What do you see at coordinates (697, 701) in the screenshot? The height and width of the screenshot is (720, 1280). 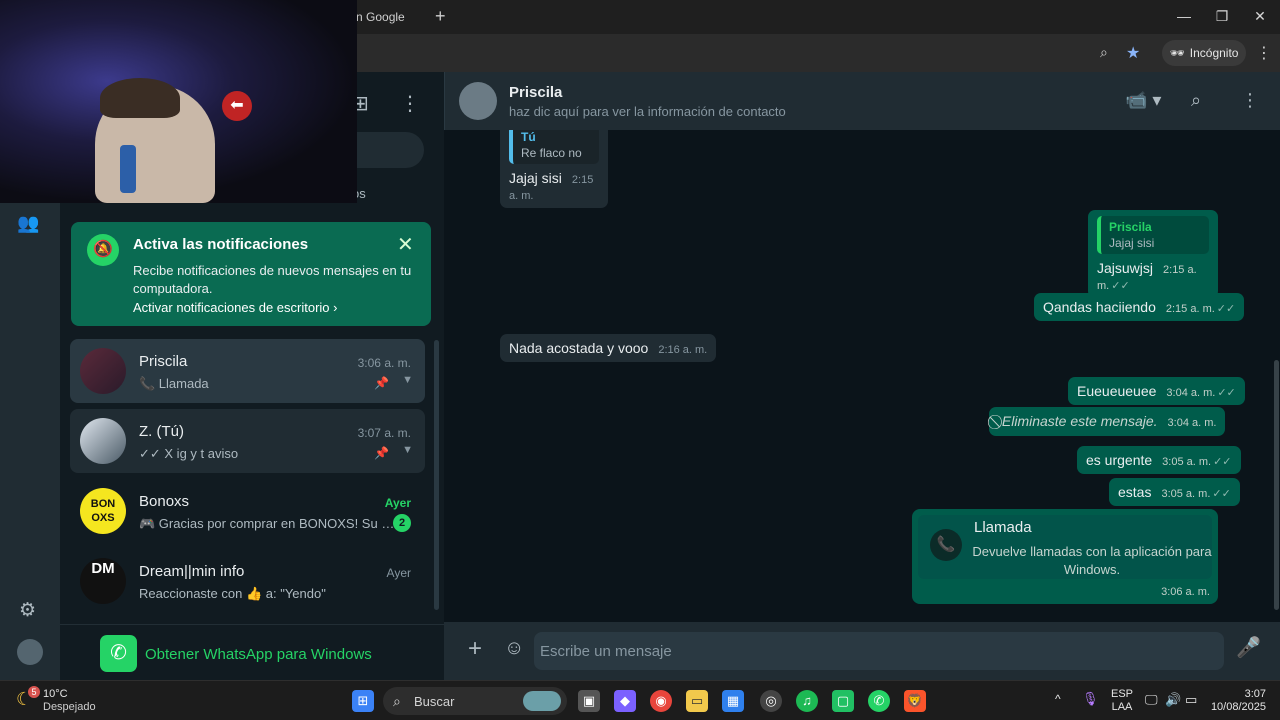 I see `file-explorer-icon: ▭` at bounding box center [697, 701].